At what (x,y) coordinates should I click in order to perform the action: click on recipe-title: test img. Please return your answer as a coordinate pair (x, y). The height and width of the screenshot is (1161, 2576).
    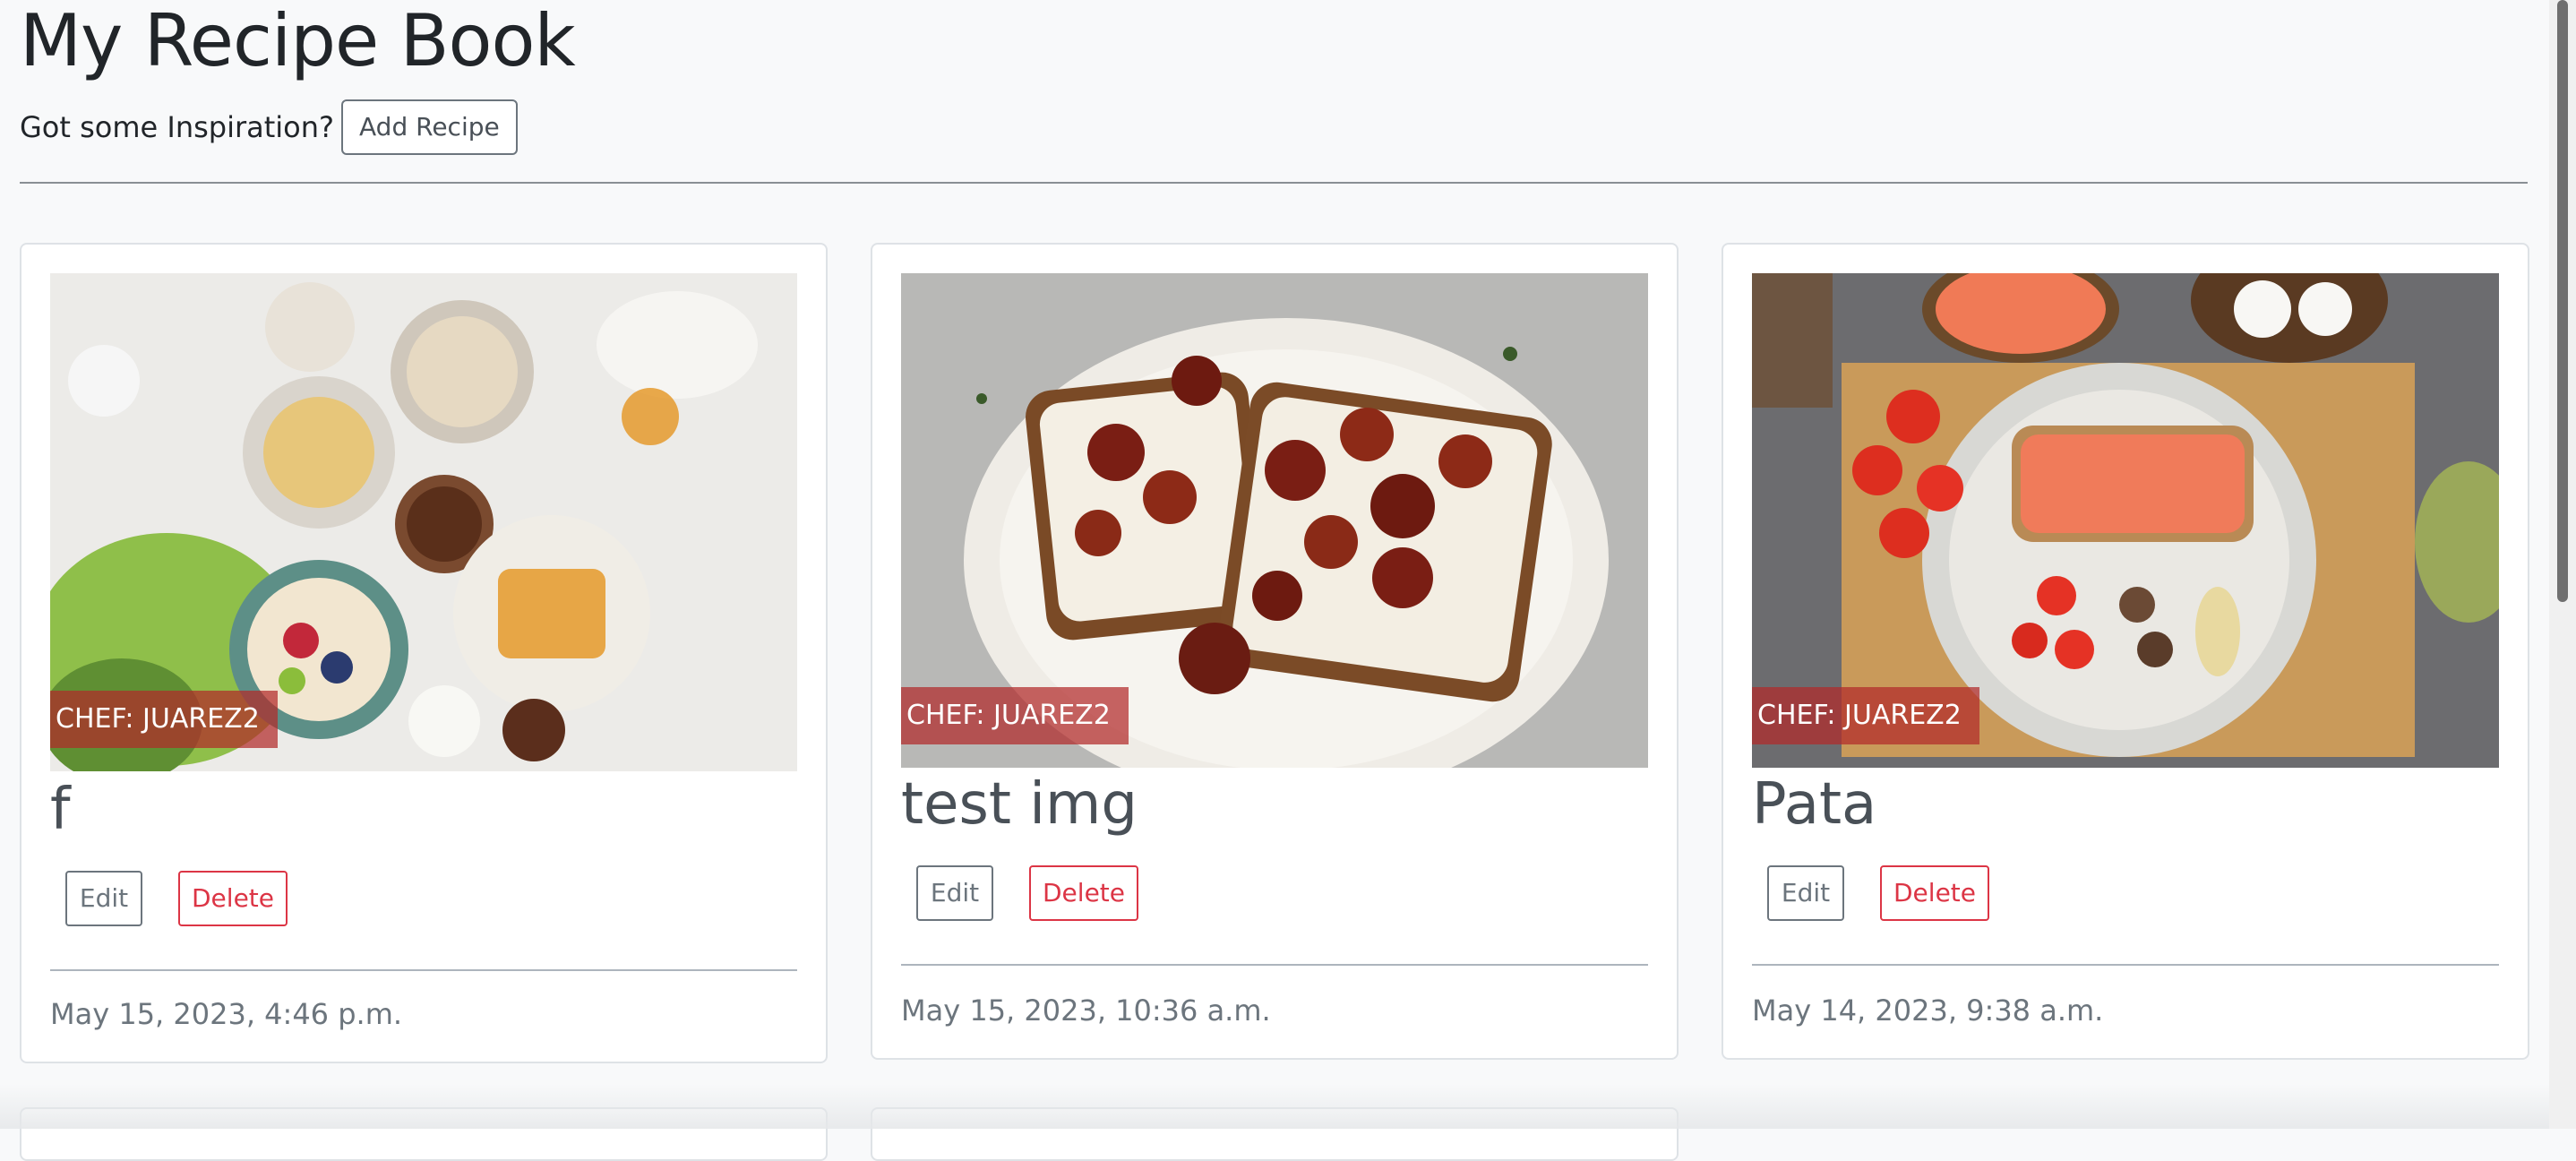
    Looking at the image, I should click on (1019, 804).